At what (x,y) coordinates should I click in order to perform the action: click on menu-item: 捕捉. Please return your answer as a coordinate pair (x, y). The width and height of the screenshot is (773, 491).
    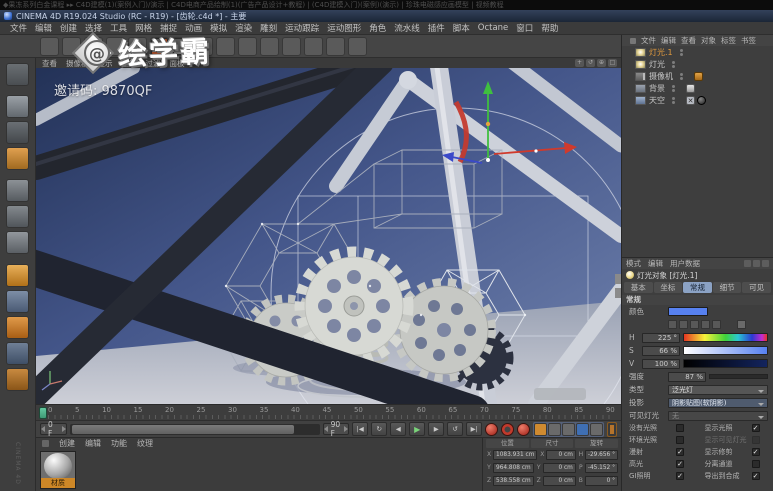
    Looking at the image, I should click on (168, 28).